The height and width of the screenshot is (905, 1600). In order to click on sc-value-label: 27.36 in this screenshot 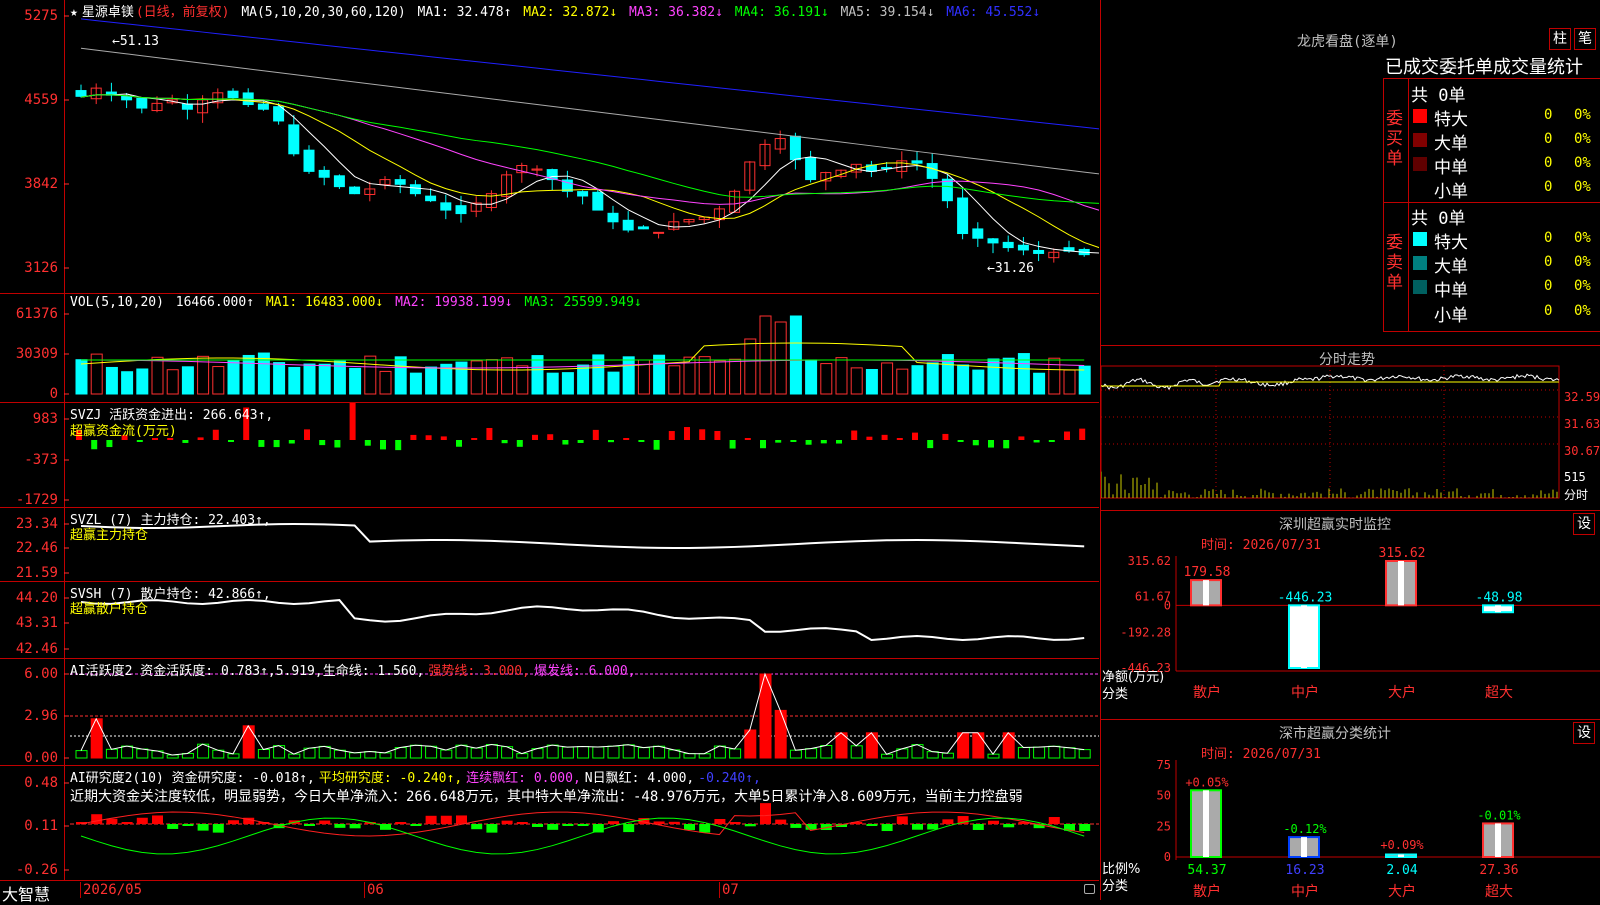, I will do `click(1498, 870)`.